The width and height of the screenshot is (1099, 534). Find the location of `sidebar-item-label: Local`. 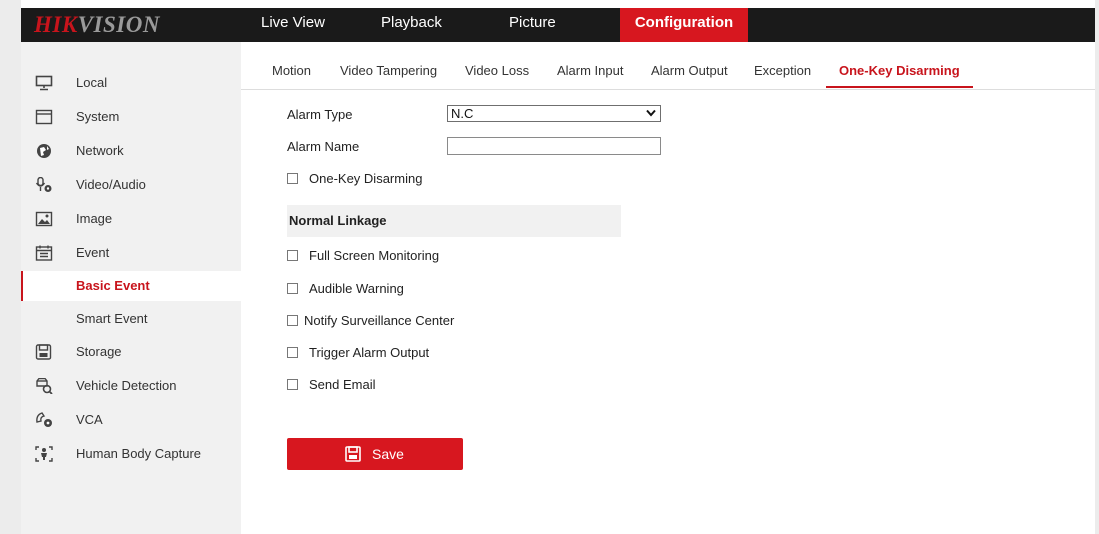

sidebar-item-label: Local is located at coordinates (92, 82).